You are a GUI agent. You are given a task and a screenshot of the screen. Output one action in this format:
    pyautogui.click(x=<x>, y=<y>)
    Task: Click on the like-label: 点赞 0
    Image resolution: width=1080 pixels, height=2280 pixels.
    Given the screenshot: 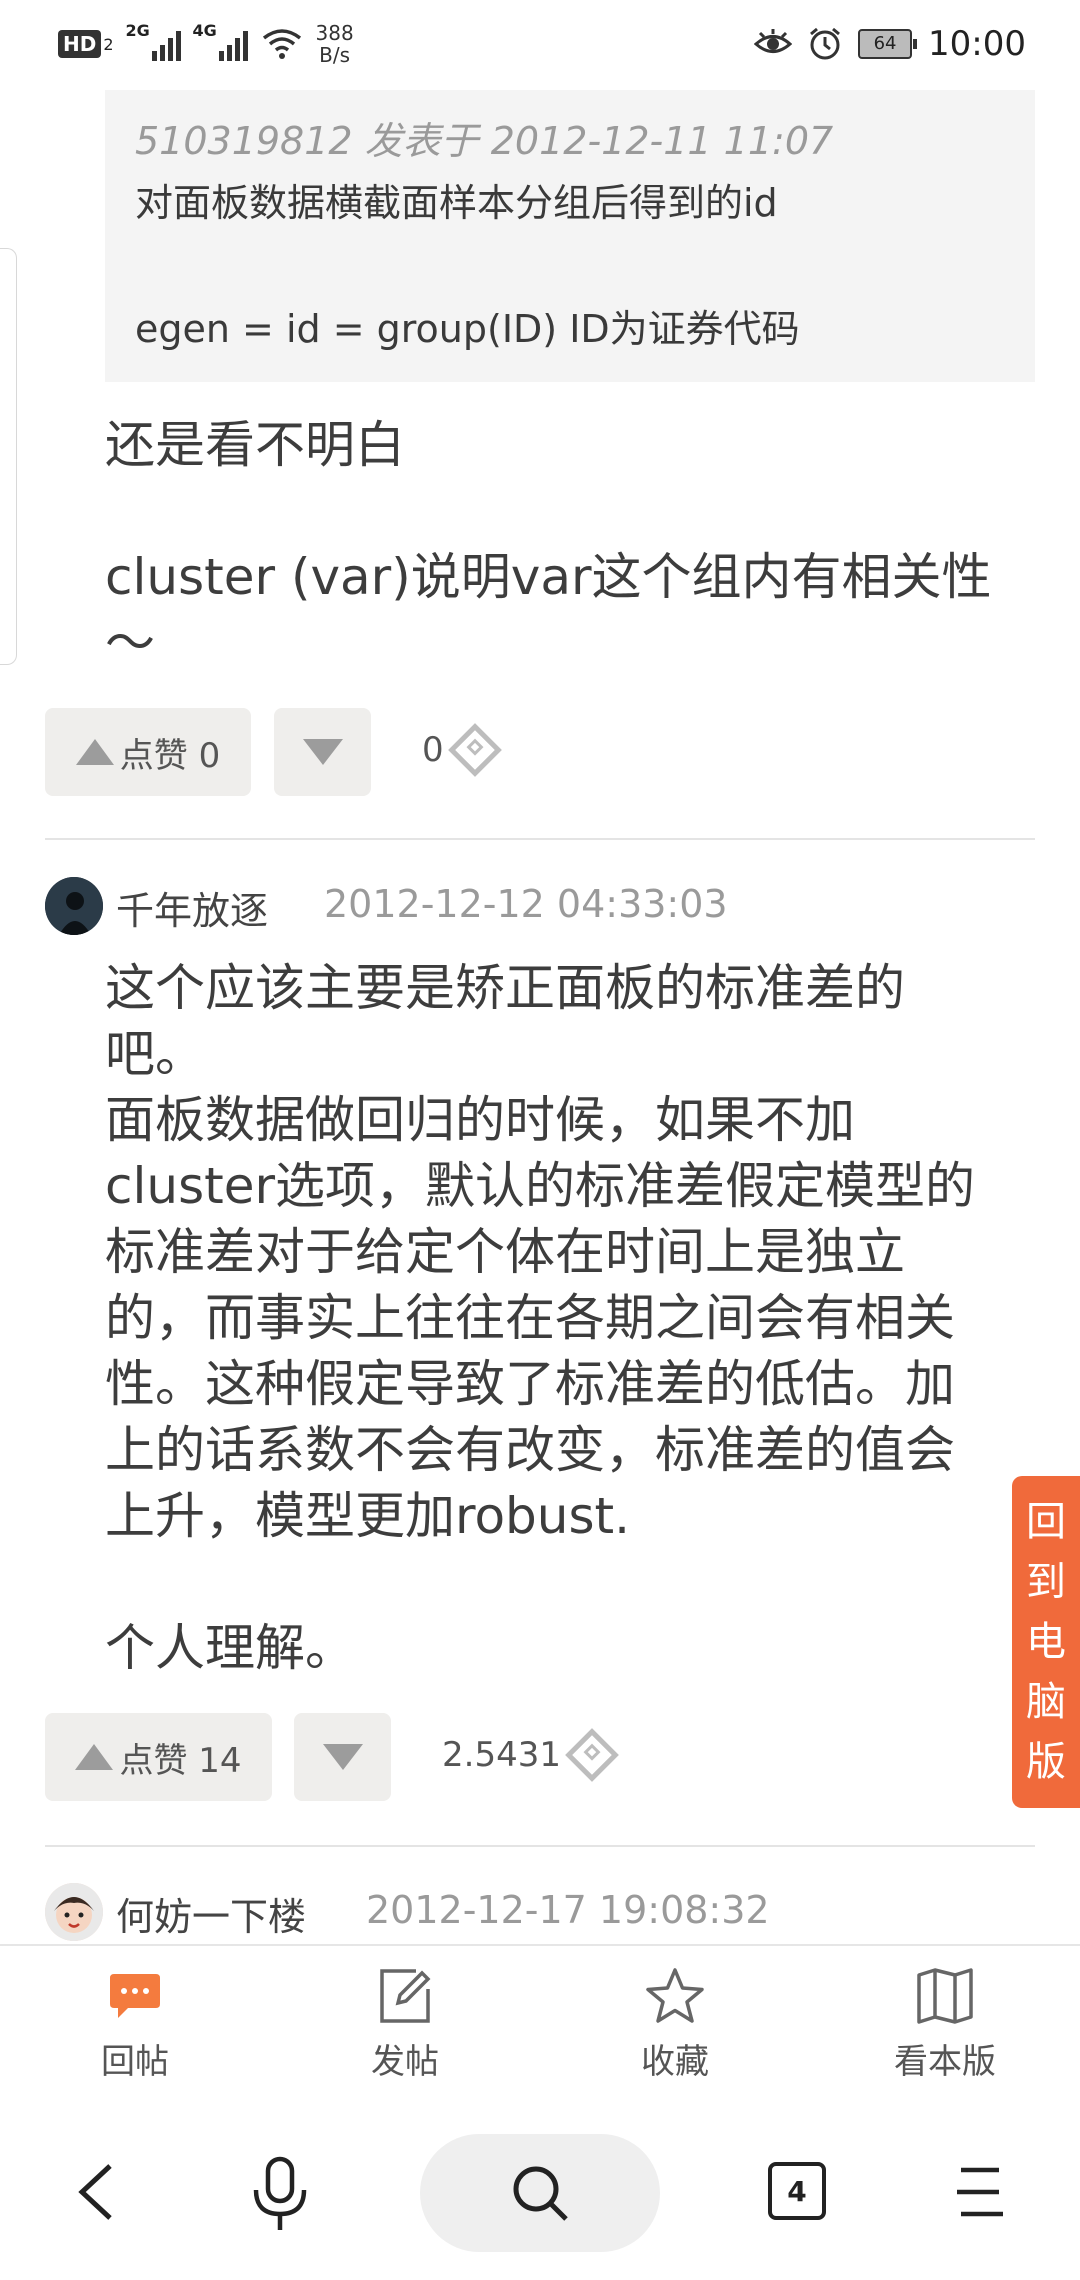 What is the action you would take?
    pyautogui.click(x=170, y=755)
    